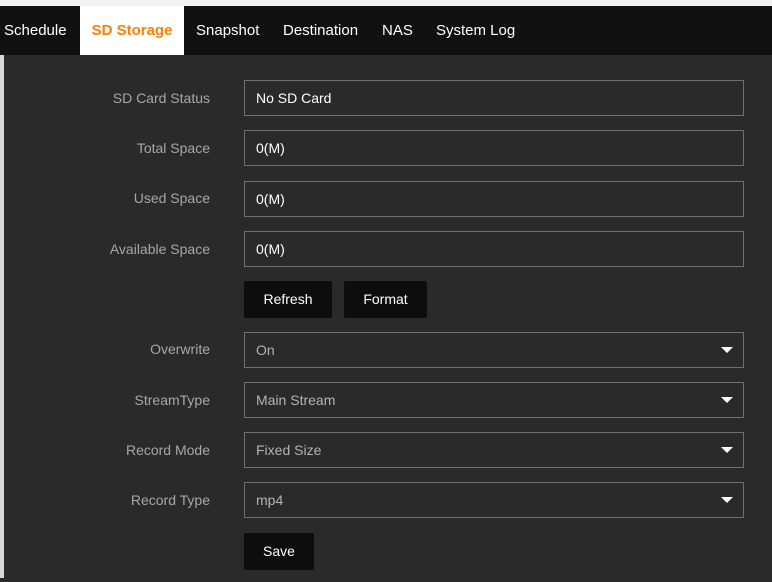 Image resolution: width=772 pixels, height=582 pixels. Describe the element at coordinates (494, 199) in the screenshot. I see `used-space-field: 0(M)` at that location.